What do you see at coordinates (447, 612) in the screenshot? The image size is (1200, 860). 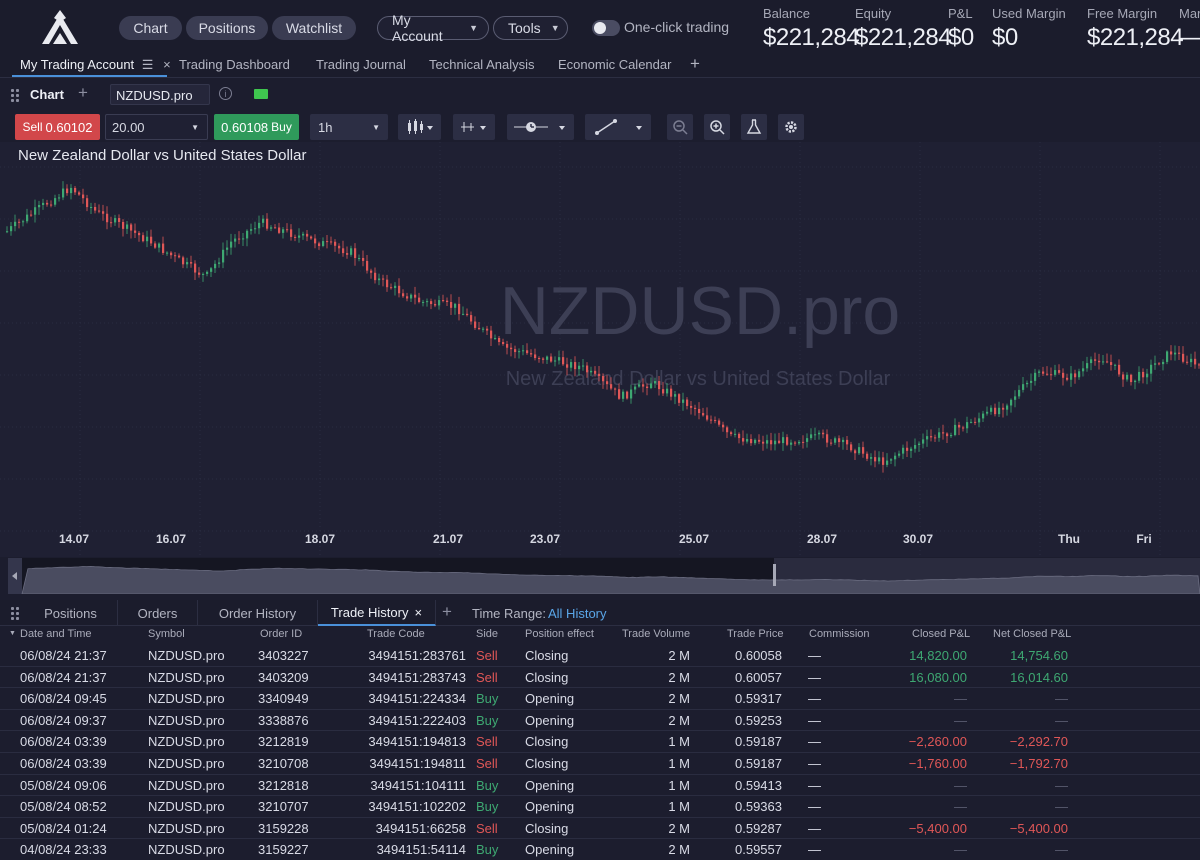 I see `add-panel-plus-icon: +` at bounding box center [447, 612].